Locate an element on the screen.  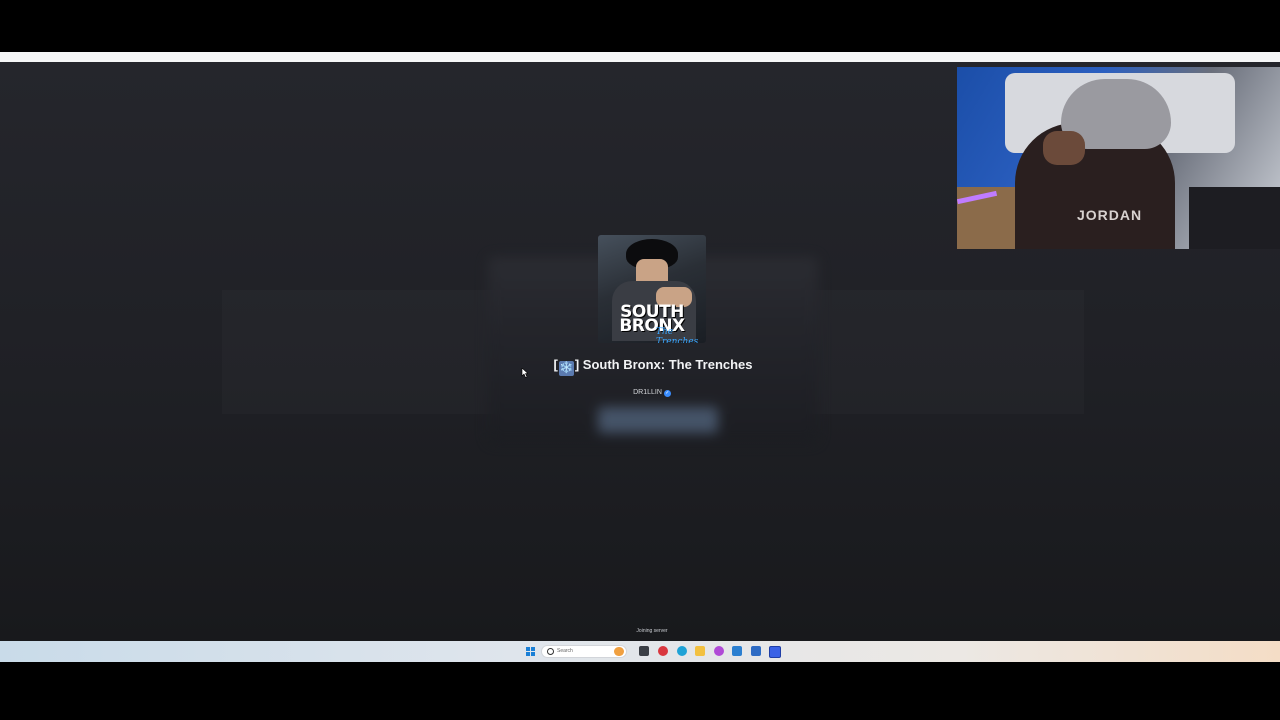
creator-name: DR1LLIN ✓ is located at coordinates (652, 393).